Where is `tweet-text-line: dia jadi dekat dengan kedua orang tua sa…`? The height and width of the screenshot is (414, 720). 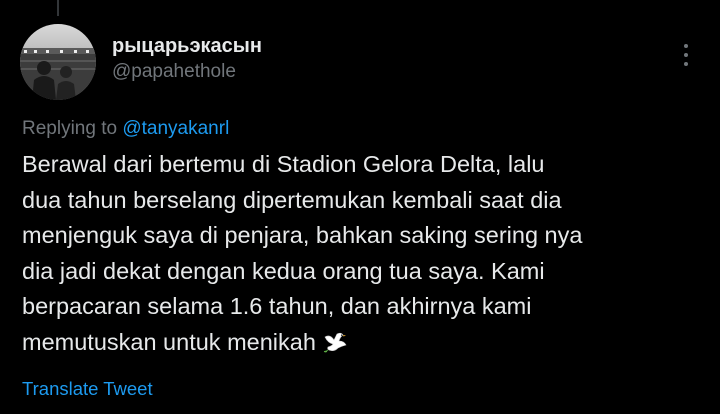 tweet-text-line: dia jadi dekat dengan kedua orang tua sa… is located at coordinates (283, 270).